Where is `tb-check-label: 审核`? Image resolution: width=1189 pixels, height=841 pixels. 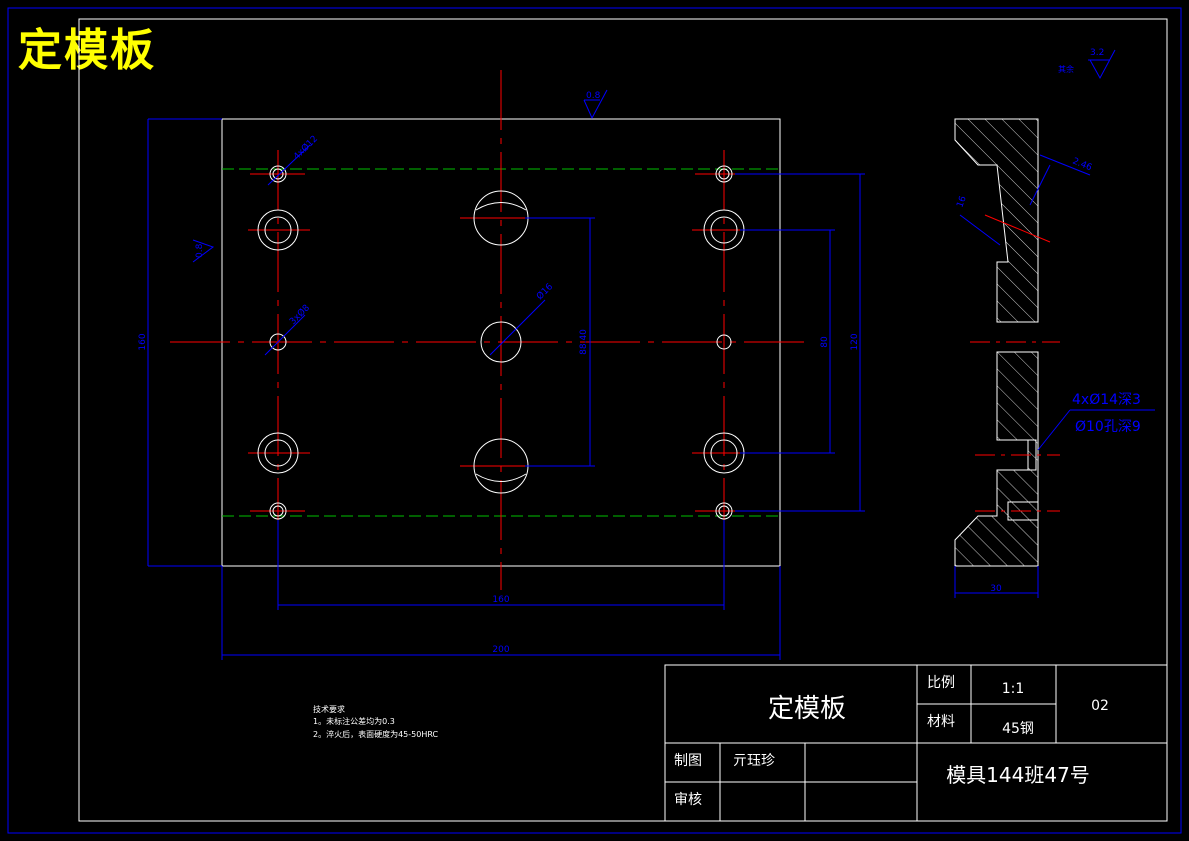
tb-check-label: 审核 is located at coordinates (688, 800).